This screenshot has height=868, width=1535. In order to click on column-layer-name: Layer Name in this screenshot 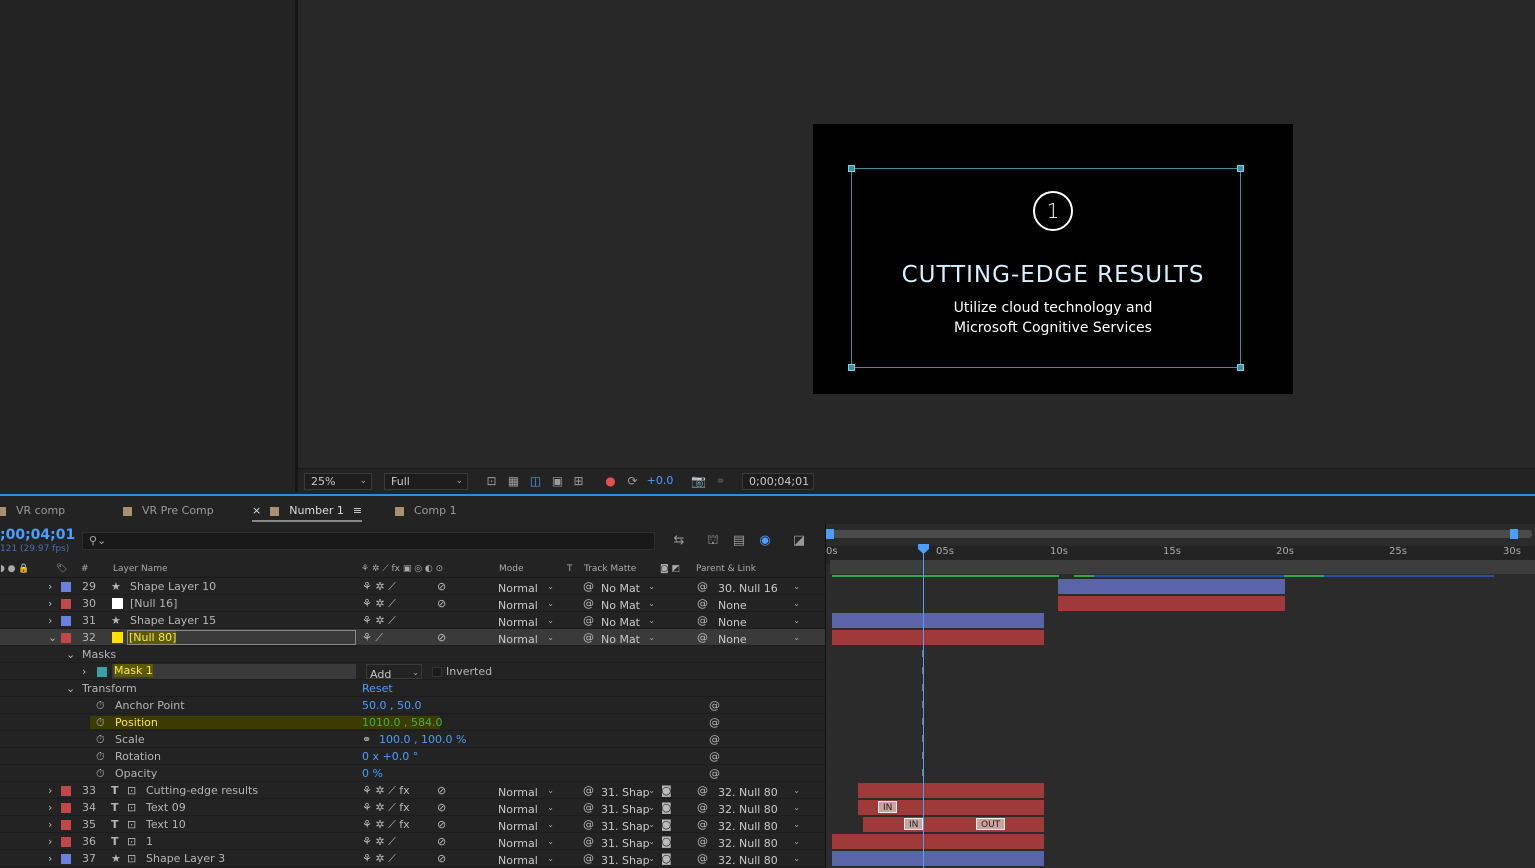, I will do `click(140, 569)`.